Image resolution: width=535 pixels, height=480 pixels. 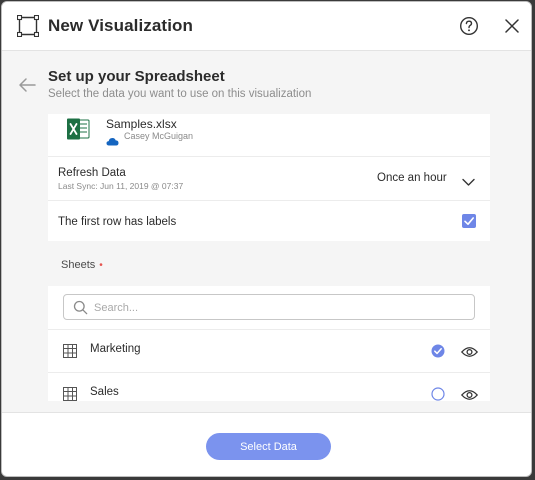 What do you see at coordinates (159, 136) in the screenshot?
I see `file-owner: Casey McGuigan` at bounding box center [159, 136].